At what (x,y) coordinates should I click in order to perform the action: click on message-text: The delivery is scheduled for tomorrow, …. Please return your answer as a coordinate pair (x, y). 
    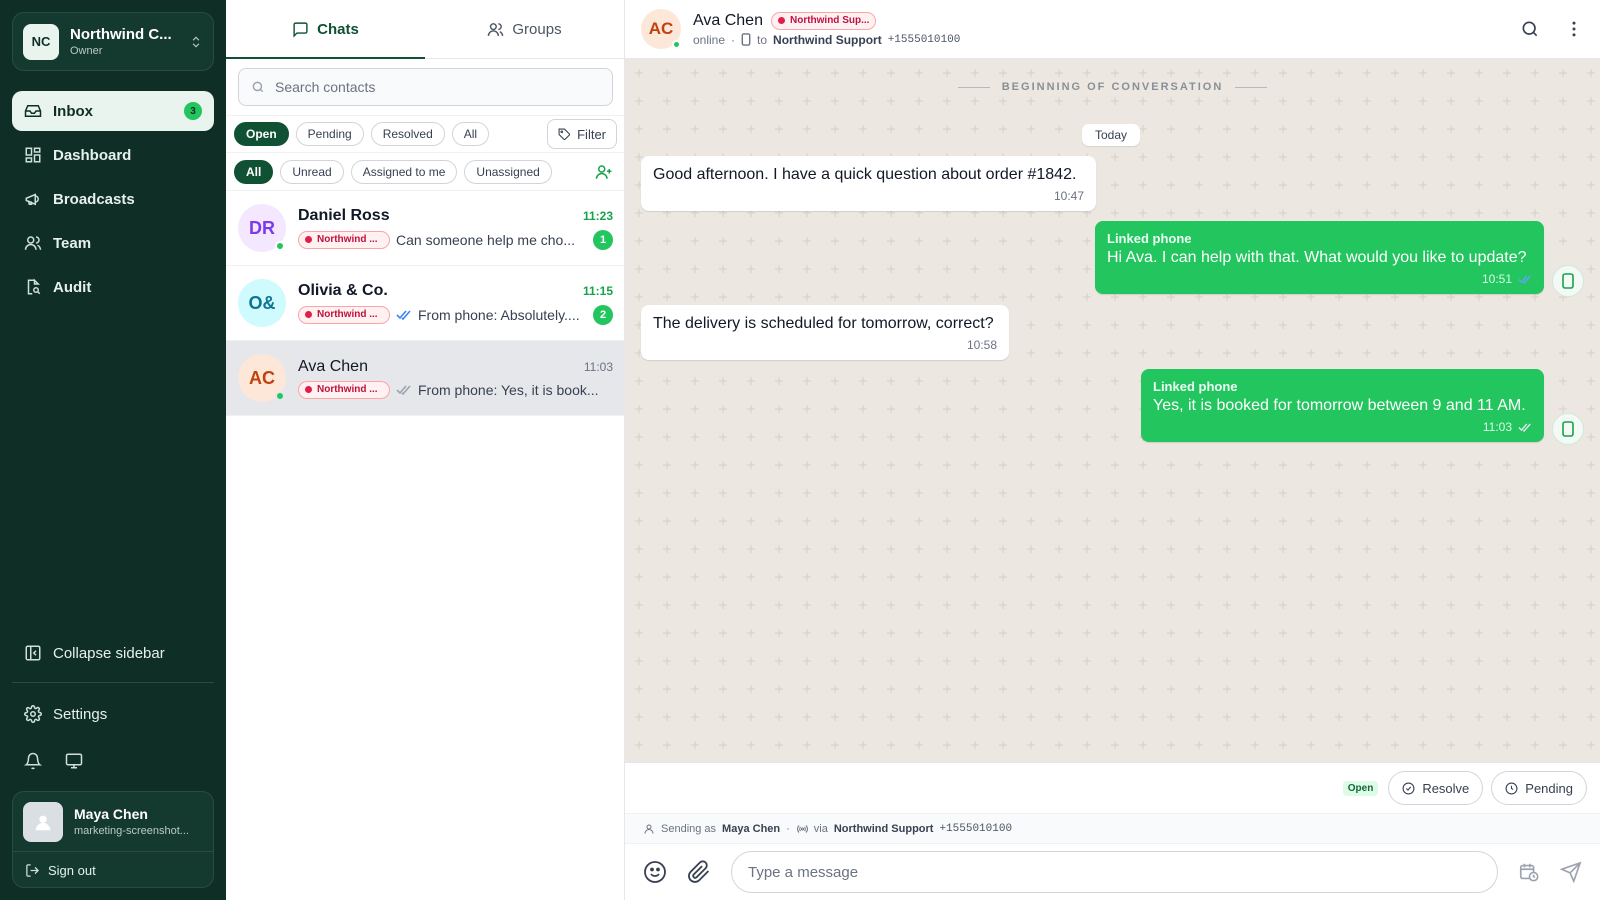
    Looking at the image, I should click on (823, 323).